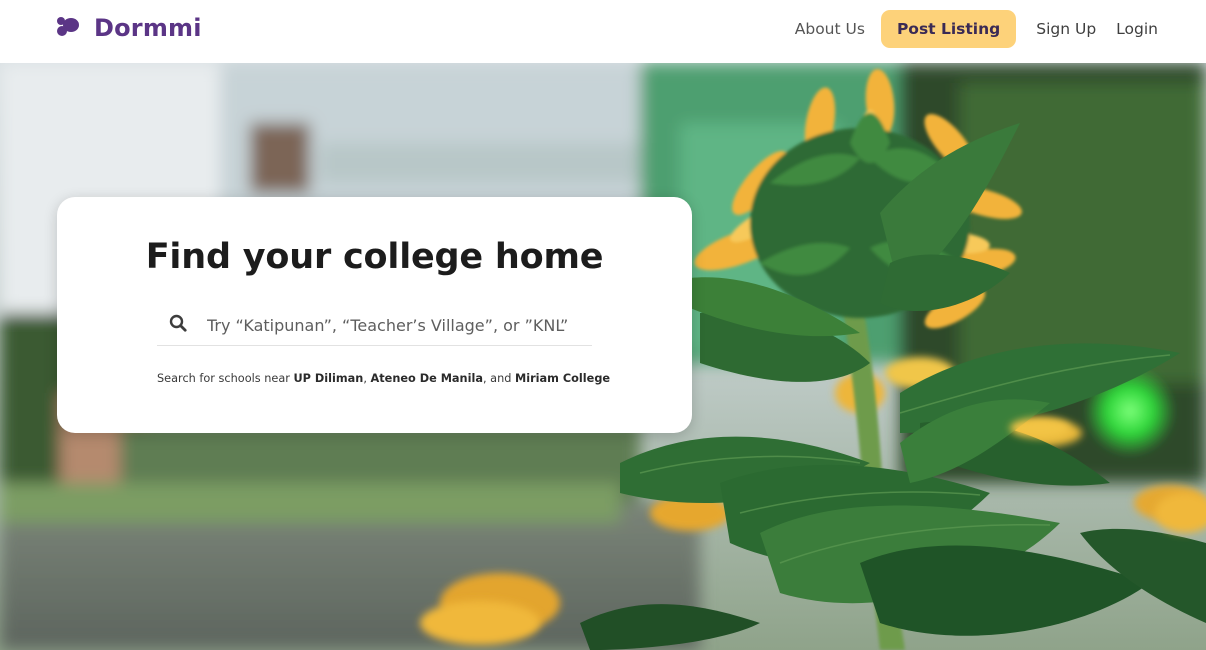 This screenshot has height=650, width=1206. Describe the element at coordinates (830, 29) in the screenshot. I see `nav-about-us: About Us` at that location.